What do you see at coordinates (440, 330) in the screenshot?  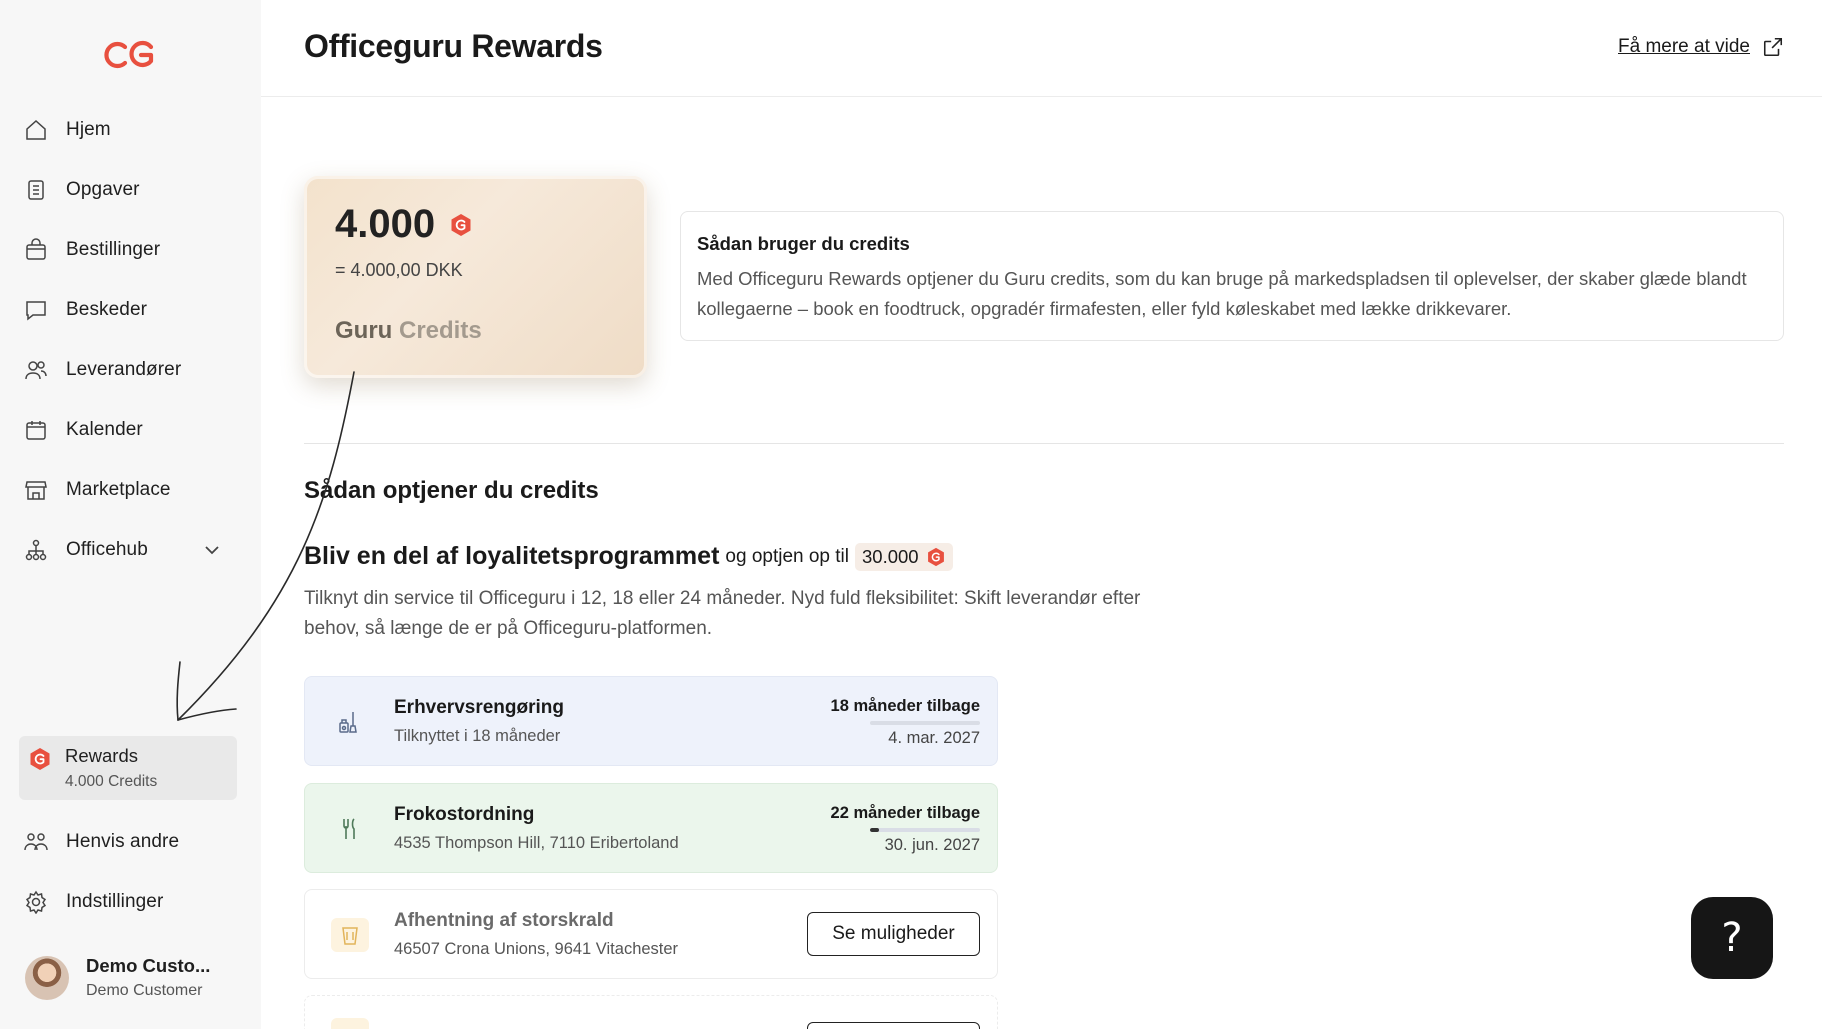 I see `credits-label-faded: Credits` at bounding box center [440, 330].